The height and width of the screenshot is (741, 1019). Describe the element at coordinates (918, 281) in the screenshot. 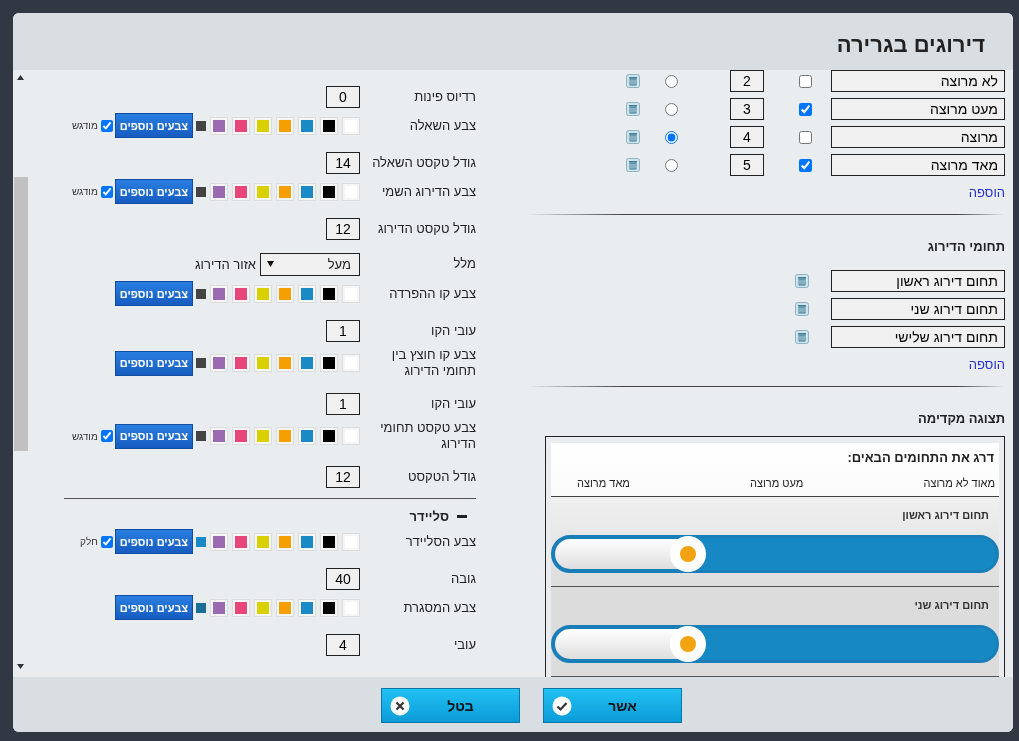

I see `area-field: תחום דירוג ראשון` at that location.